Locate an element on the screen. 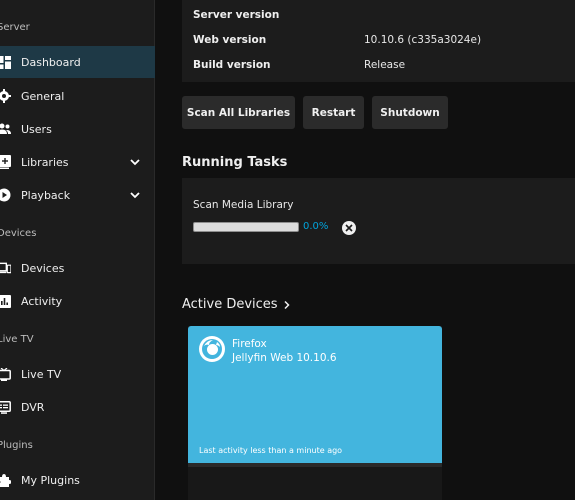 This screenshot has width=575, height=500. task-name: Scan Media Library is located at coordinates (243, 205).